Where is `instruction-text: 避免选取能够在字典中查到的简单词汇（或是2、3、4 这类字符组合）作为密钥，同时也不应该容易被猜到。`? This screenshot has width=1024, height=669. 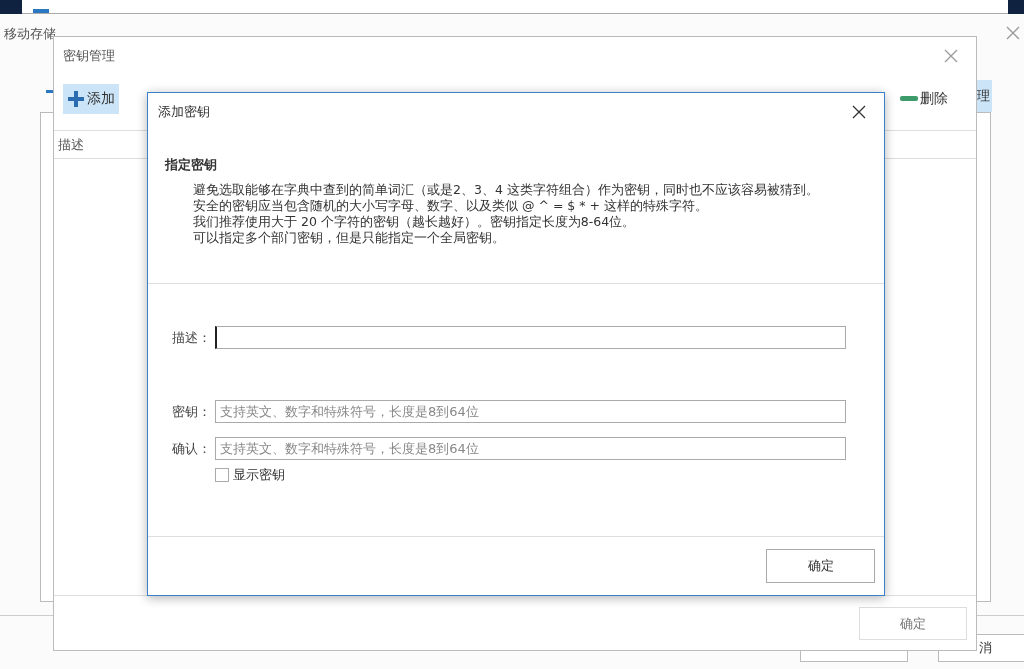 instruction-text: 避免选取能够在字典中查到的简单词汇（或是2、3、4 这类字符组合）作为密钥，同时也不应该容易被猜到。 is located at coordinates (506, 190).